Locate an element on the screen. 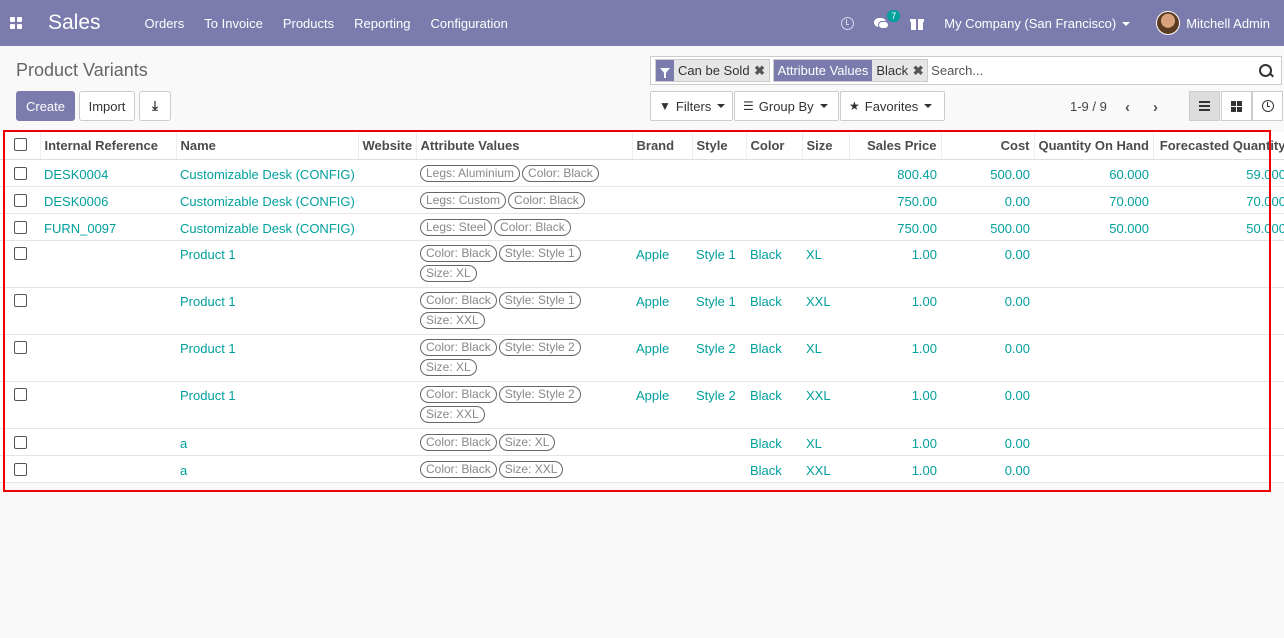 This screenshot has height=638, width=1284. column-name: Name is located at coordinates (267, 146).